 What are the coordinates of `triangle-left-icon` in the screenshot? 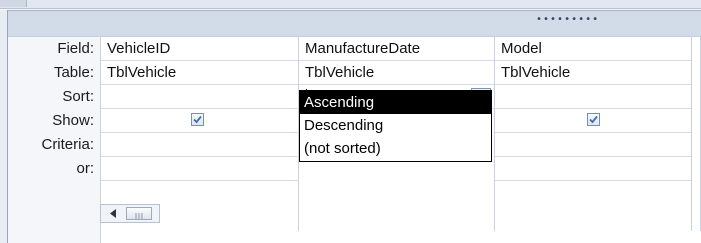 It's located at (113, 213).